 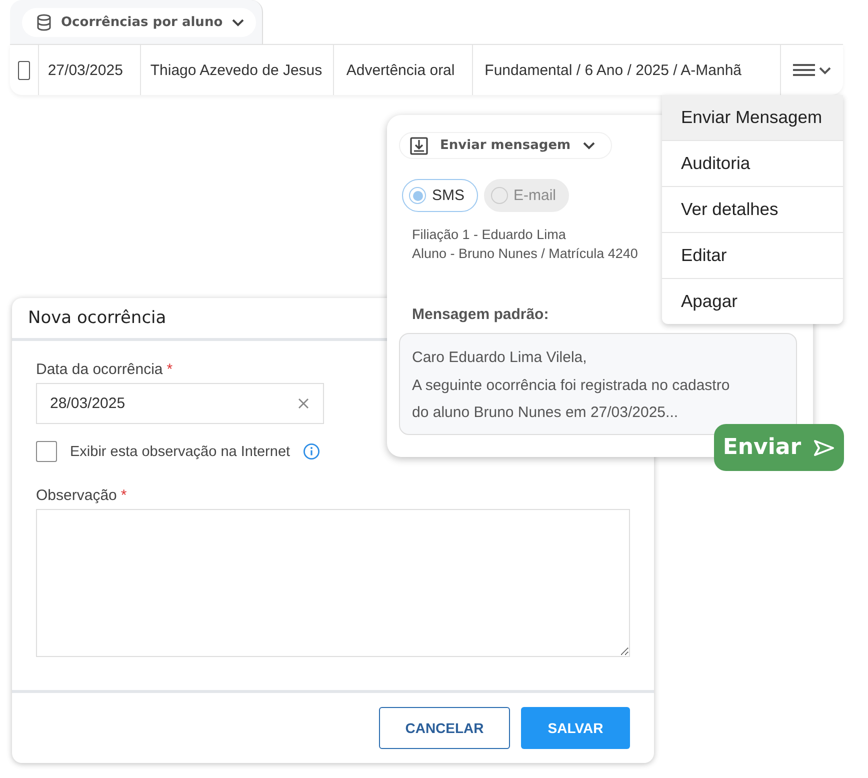 What do you see at coordinates (752, 256) in the screenshot?
I see `menu-item: Editar` at bounding box center [752, 256].